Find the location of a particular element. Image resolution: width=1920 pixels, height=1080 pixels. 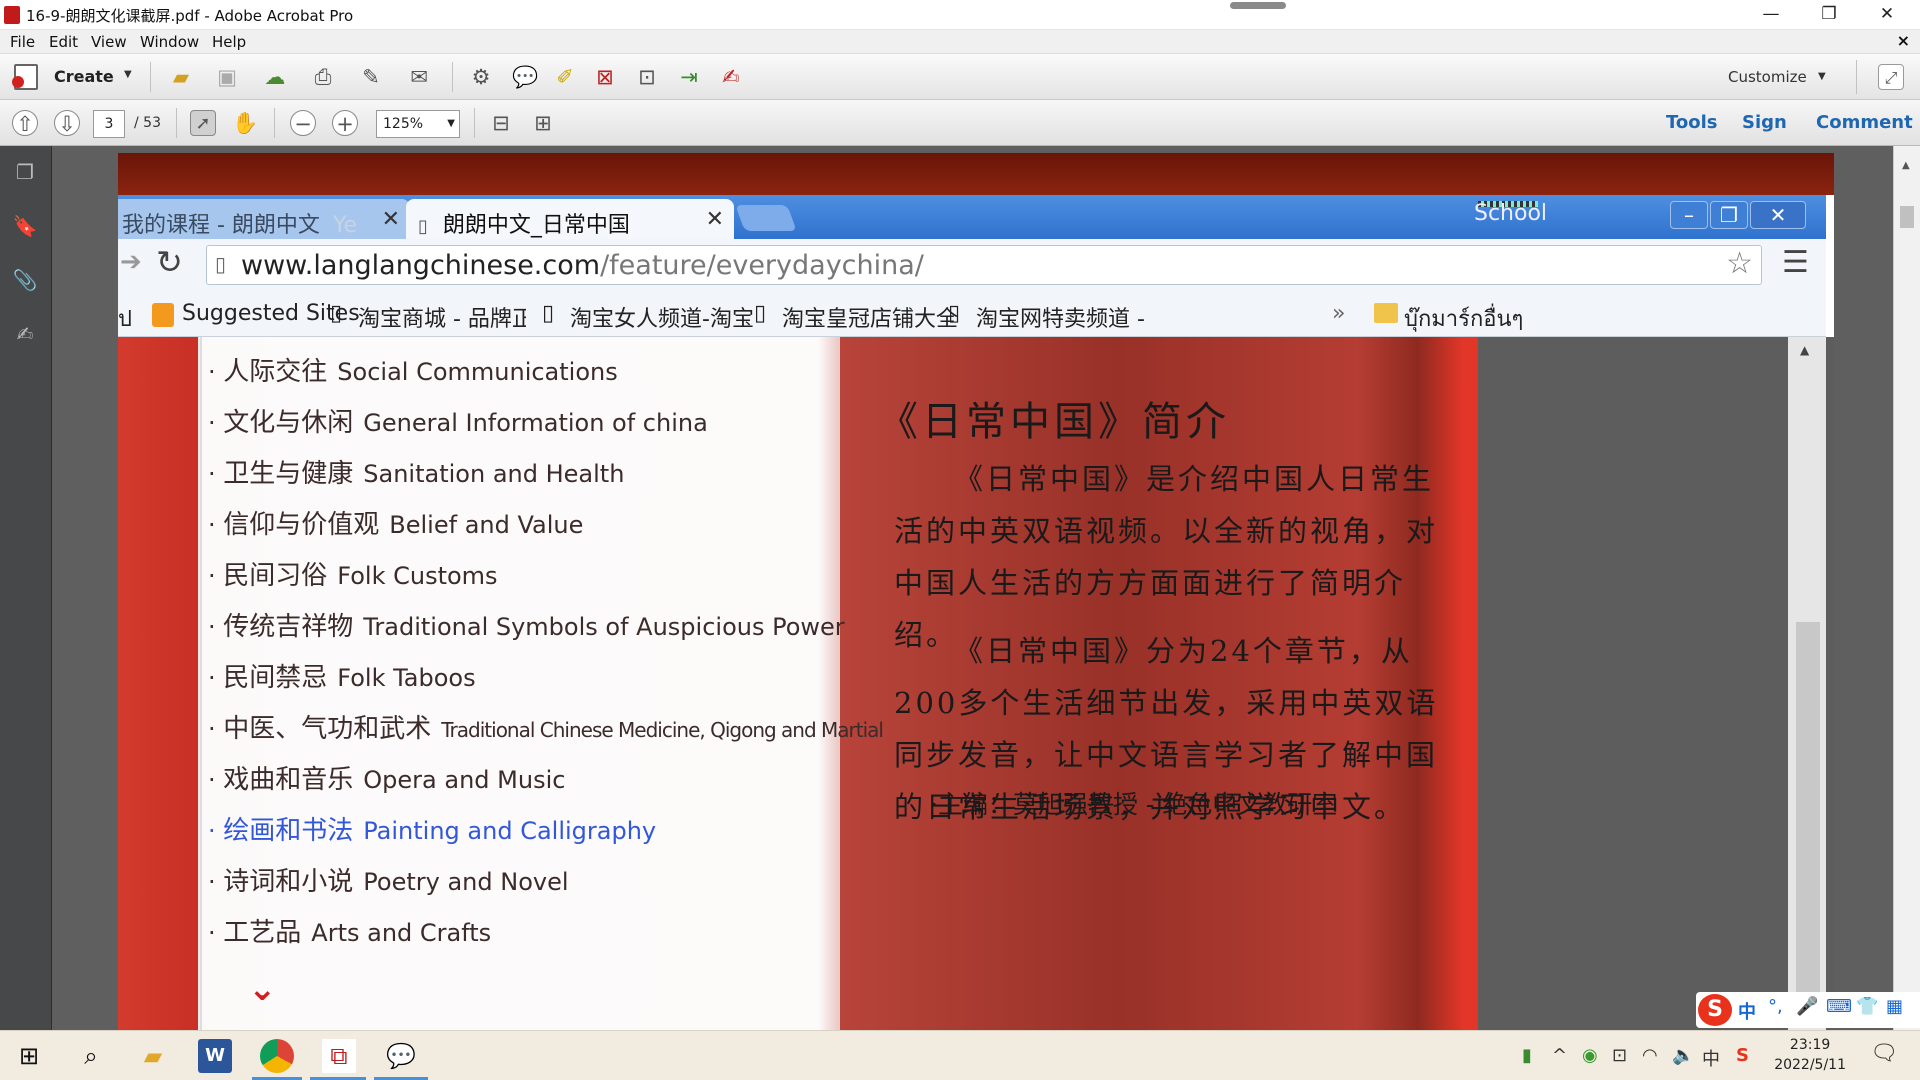

sogou-tray-icon: S is located at coordinates (1742, 1055).